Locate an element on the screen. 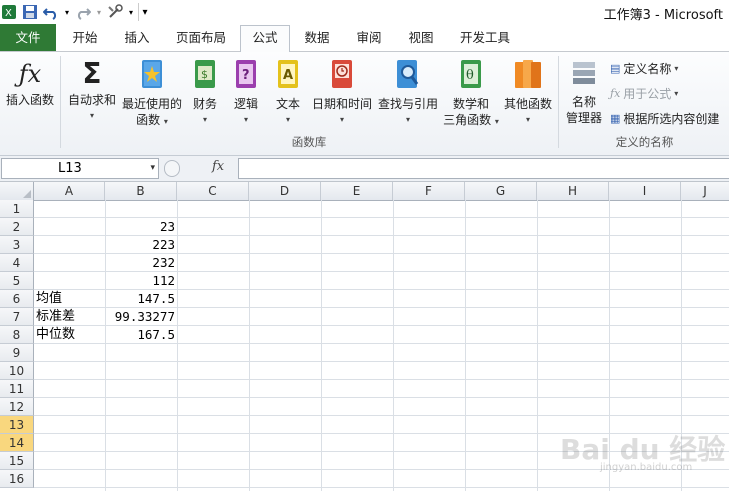 This screenshot has width=729, height=491. column-header-j: J is located at coordinates (705, 191).